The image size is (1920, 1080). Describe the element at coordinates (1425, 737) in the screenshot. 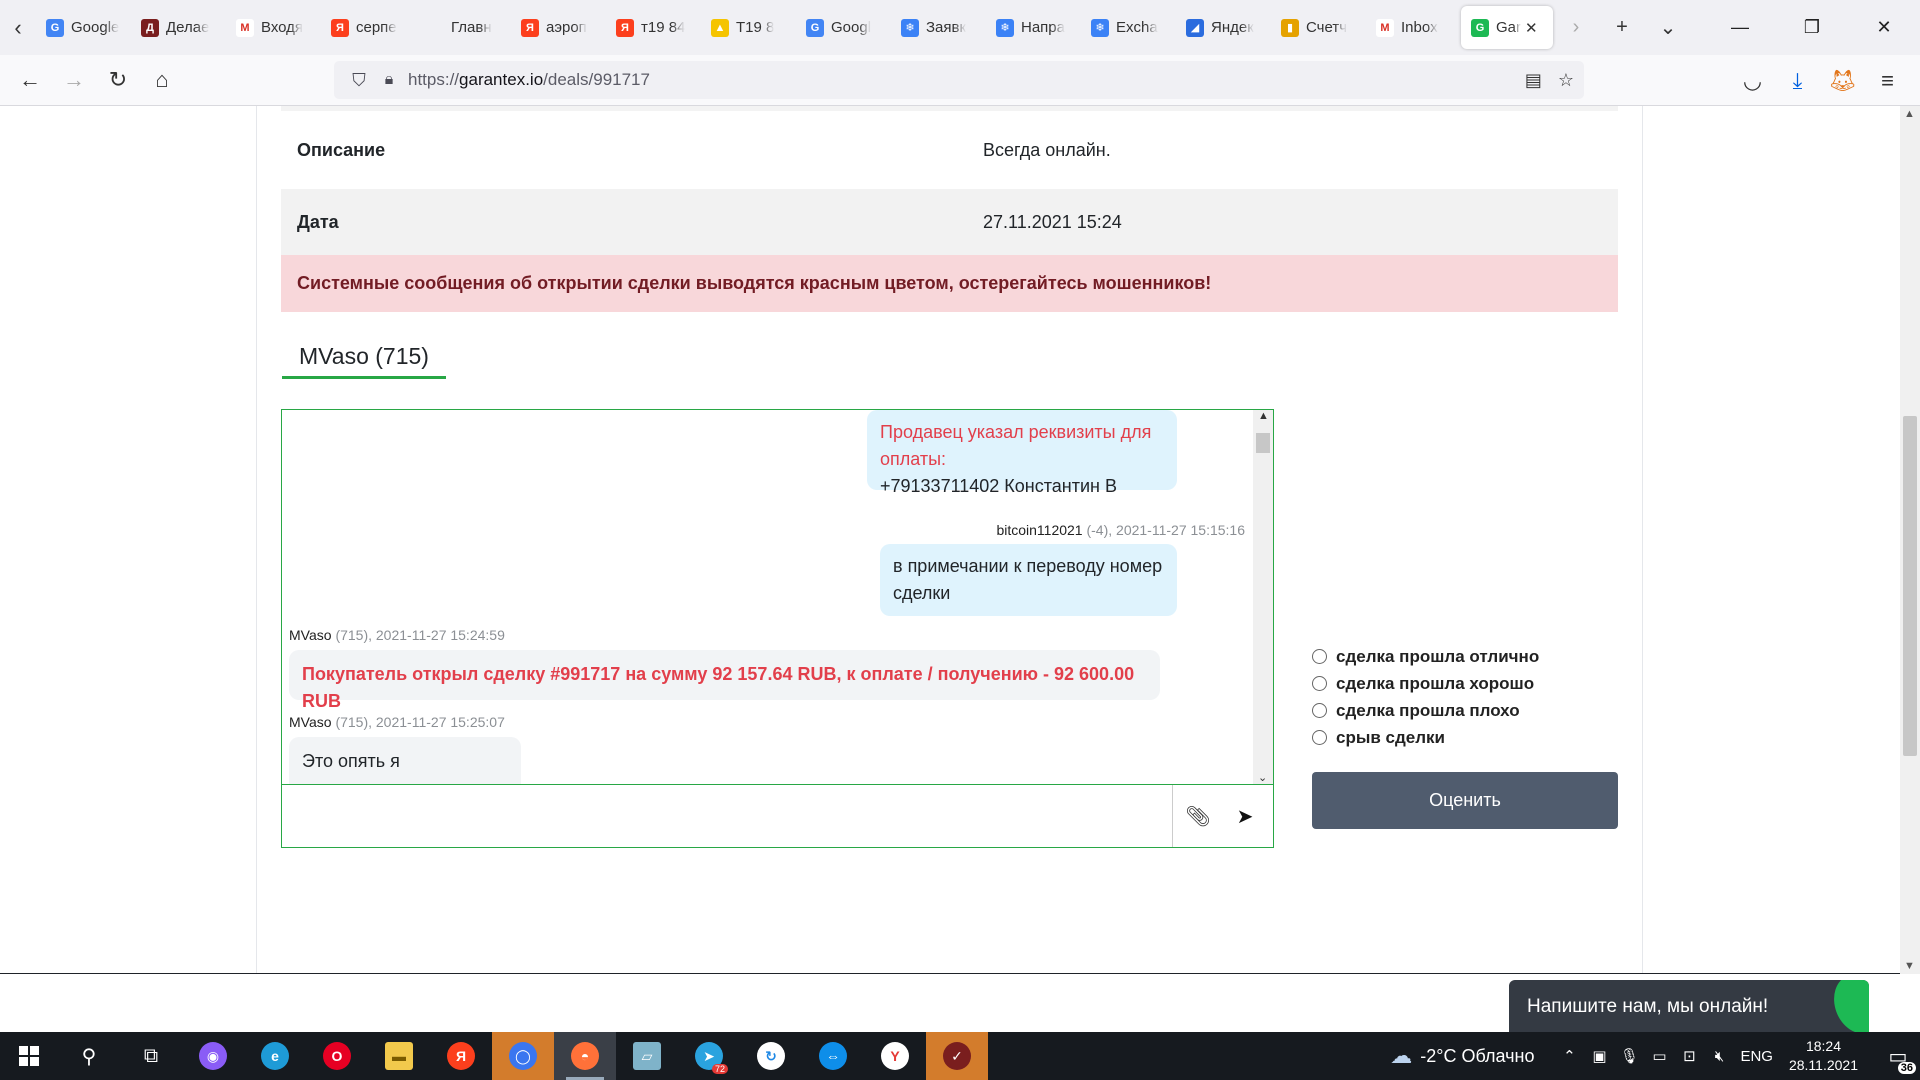

I see `rating-option: срыв сделки` at that location.